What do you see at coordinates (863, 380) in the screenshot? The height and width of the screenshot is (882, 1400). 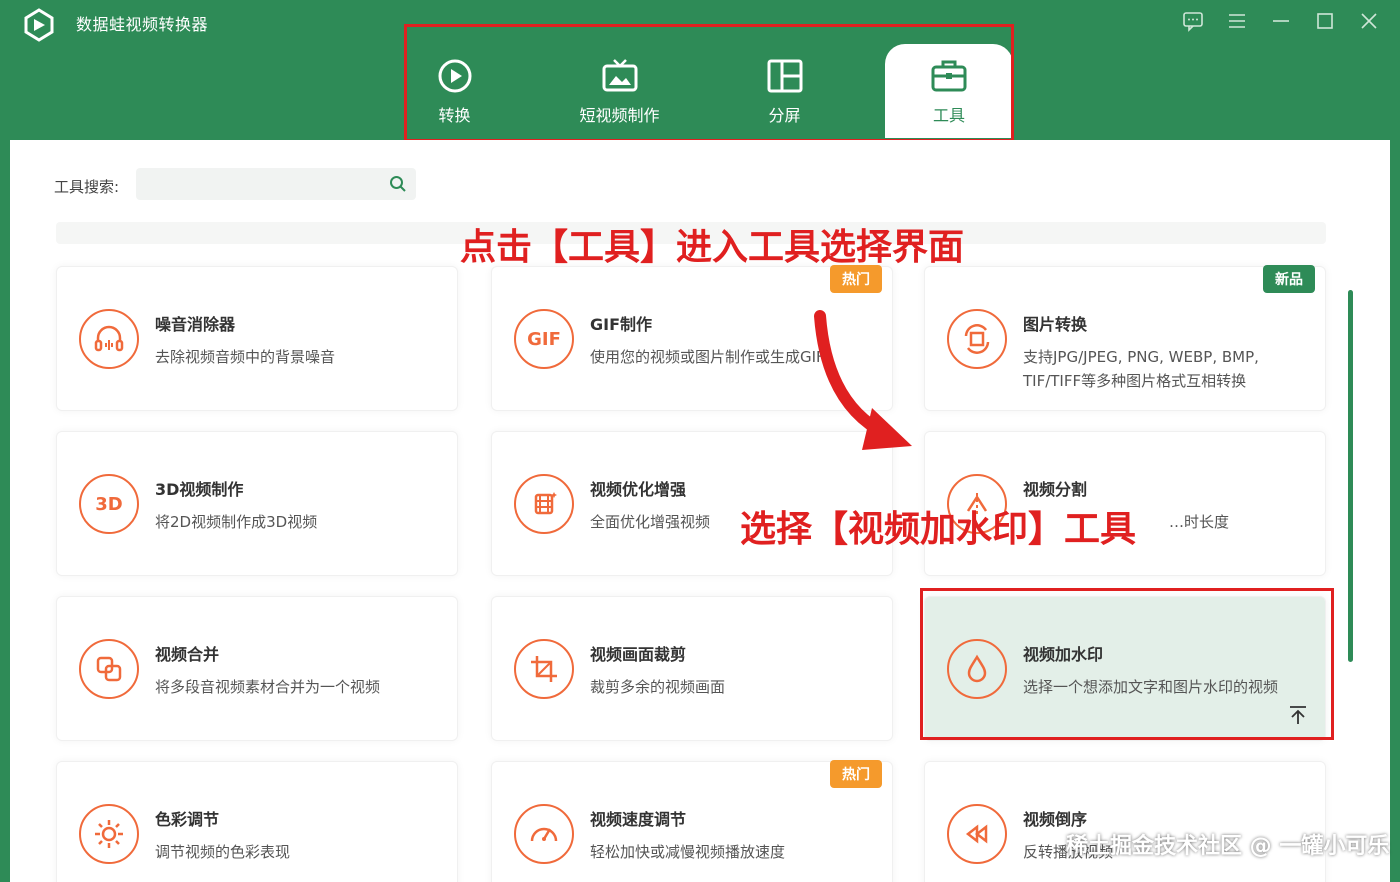 I see `annotation-arrow-icon` at bounding box center [863, 380].